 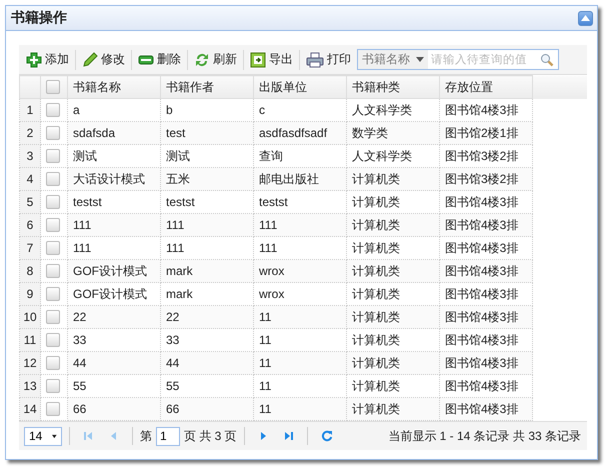 What do you see at coordinates (271, 155) in the screenshot?
I see `table-cell: 查询` at bounding box center [271, 155].